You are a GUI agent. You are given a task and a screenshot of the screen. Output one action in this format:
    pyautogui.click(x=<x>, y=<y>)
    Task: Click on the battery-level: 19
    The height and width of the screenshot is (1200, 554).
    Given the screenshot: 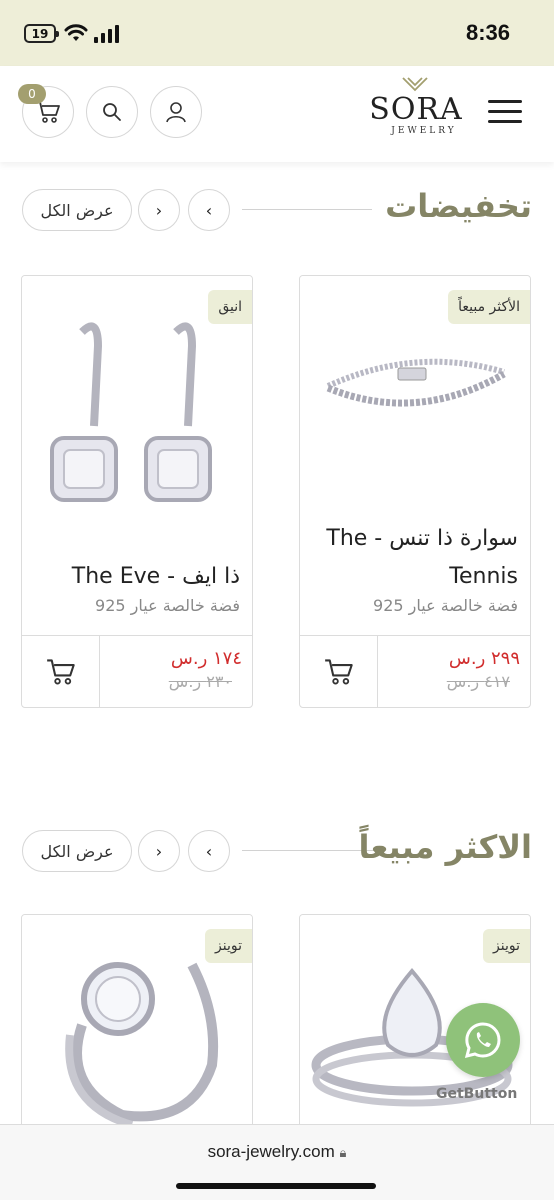 What is the action you would take?
    pyautogui.click(x=40, y=33)
    